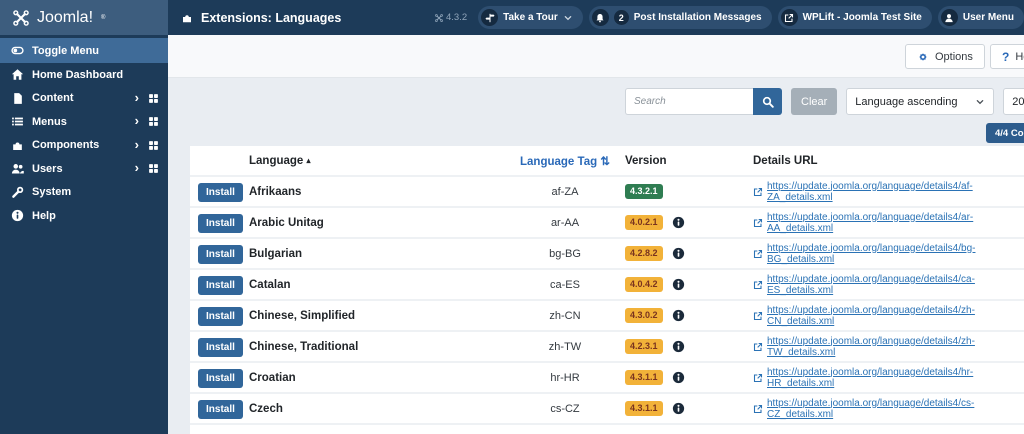 Image resolution: width=1024 pixels, height=434 pixels. What do you see at coordinates (66, 50) in the screenshot?
I see `sidebar-item-label: Toggle Menu` at bounding box center [66, 50].